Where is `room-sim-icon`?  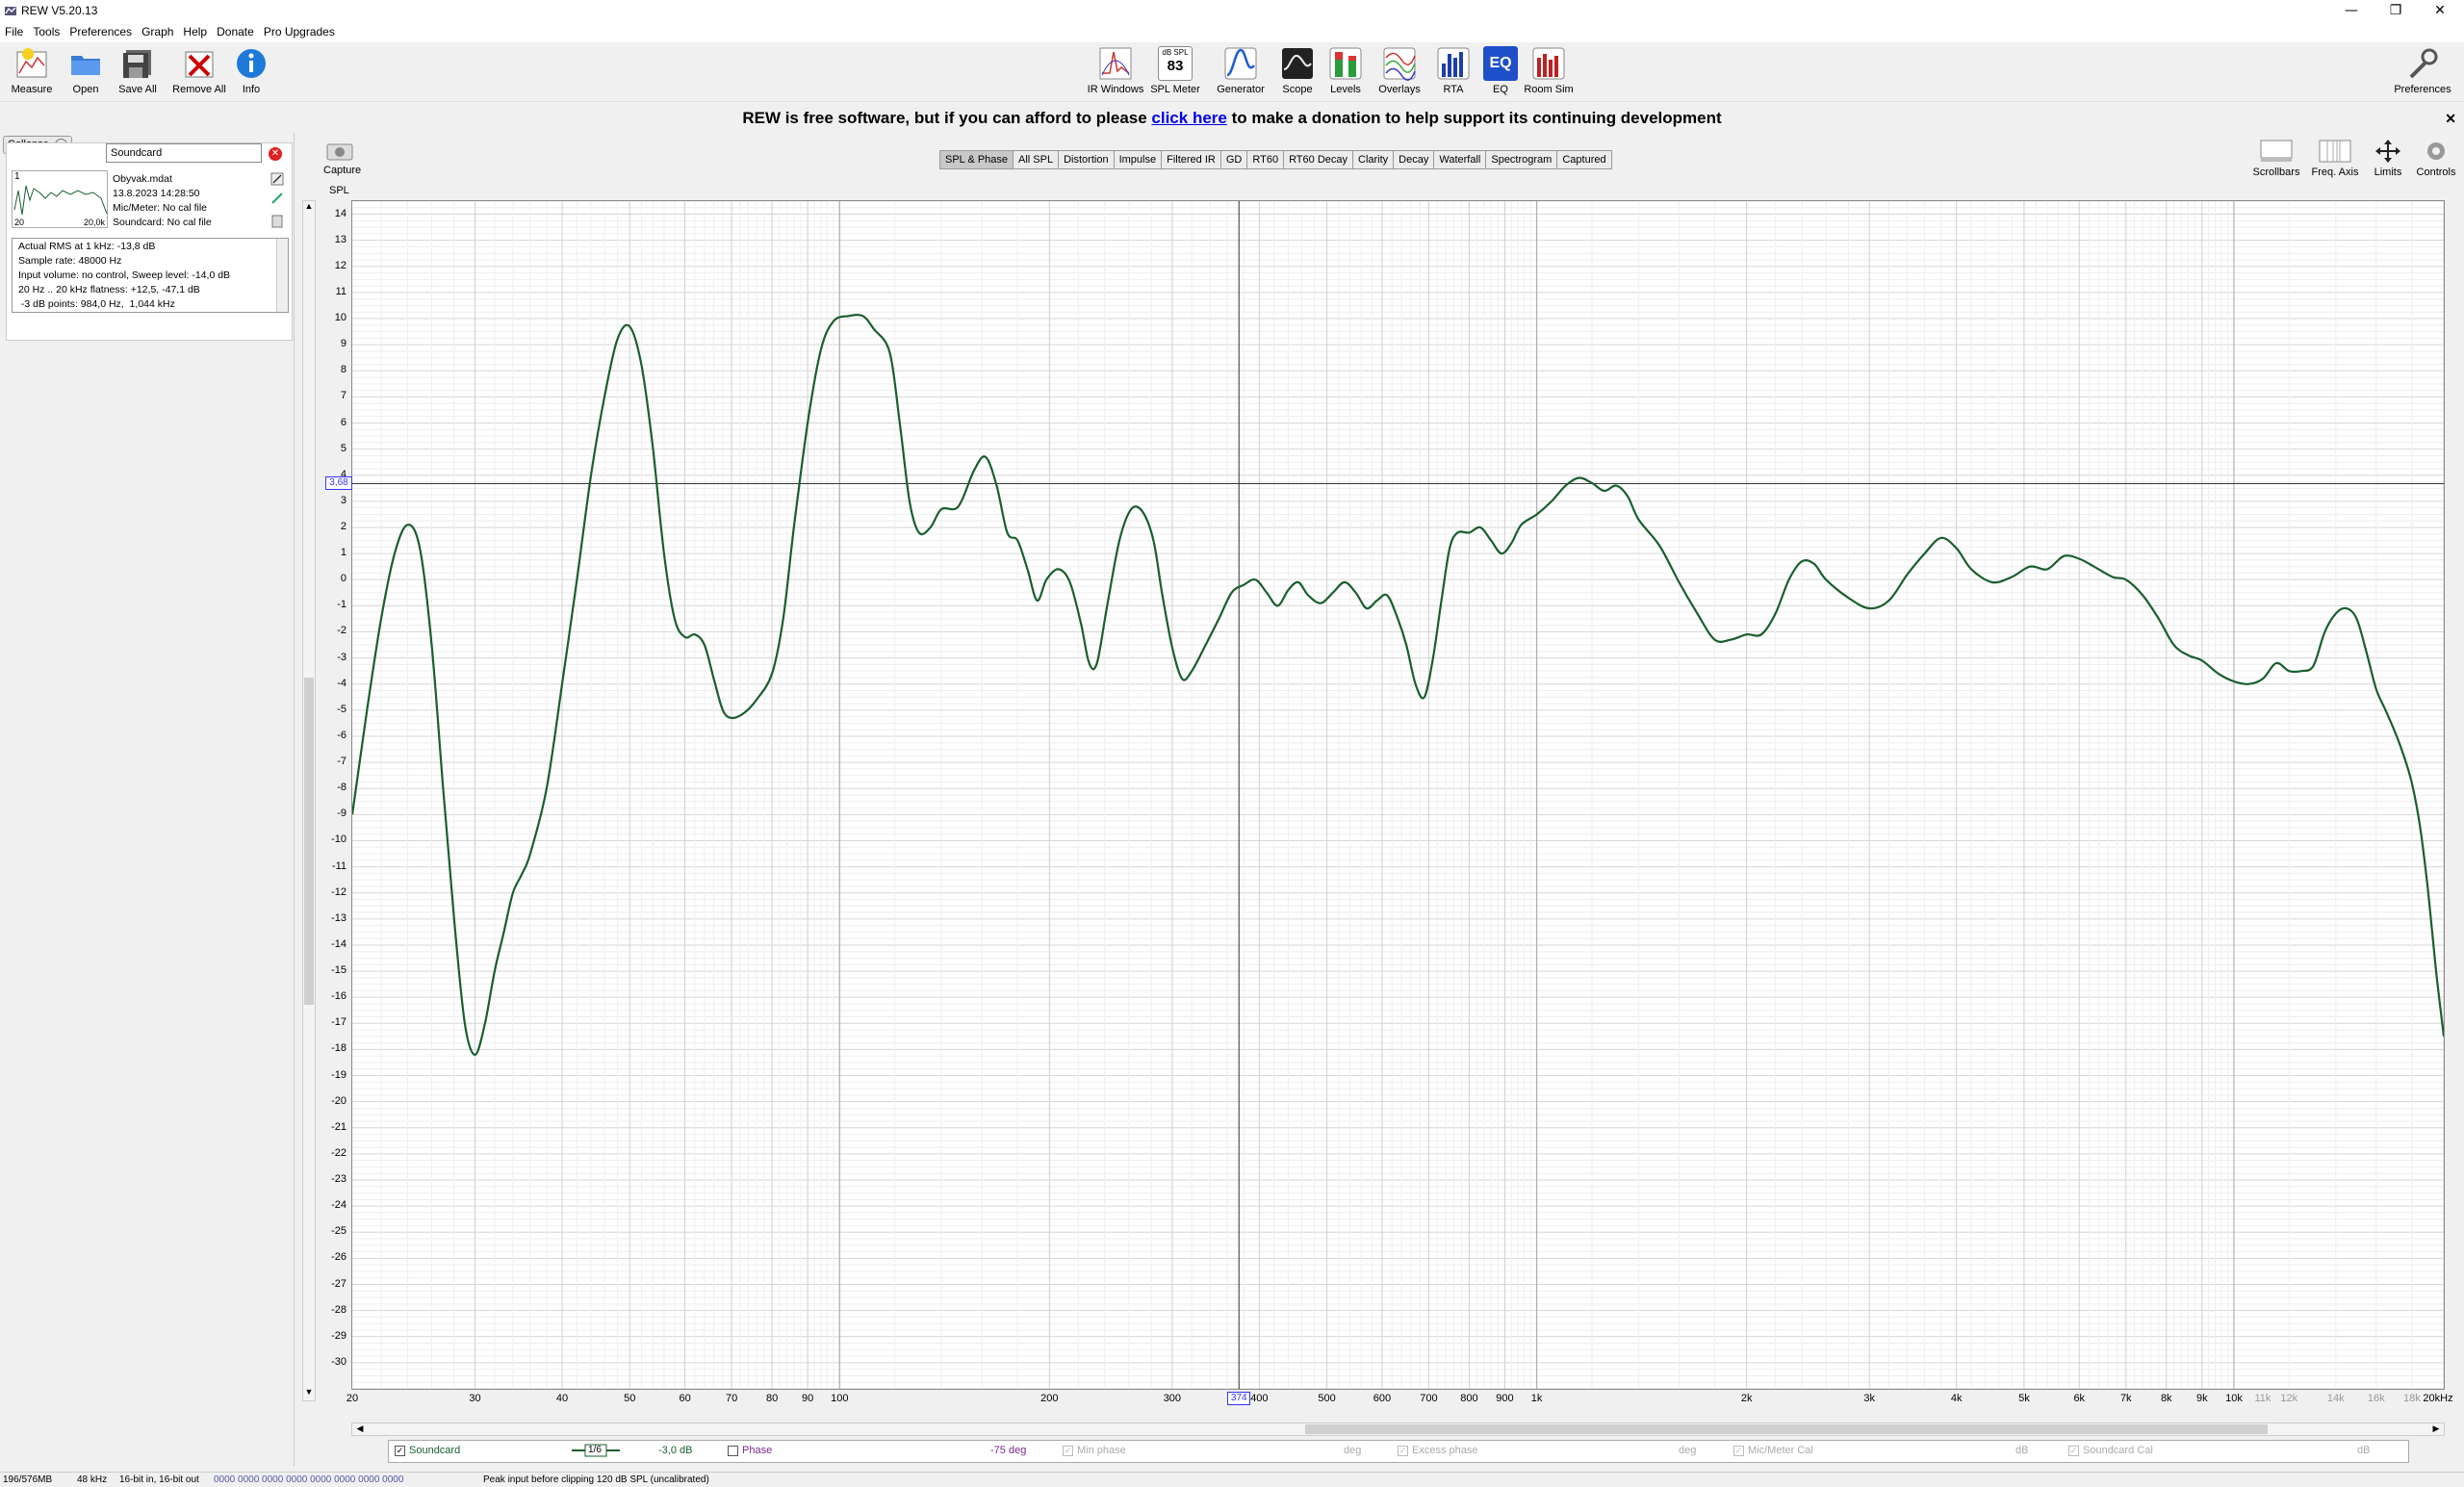
room-sim-icon is located at coordinates (1548, 63).